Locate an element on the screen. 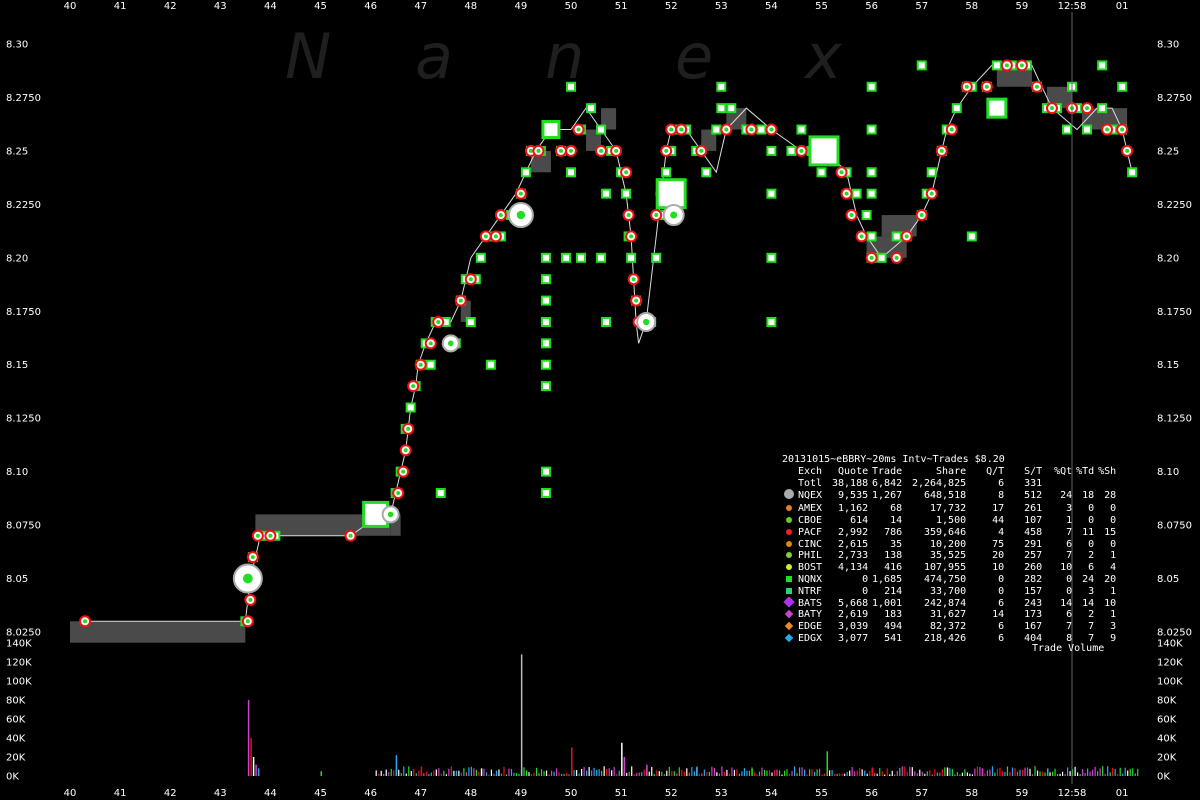  x-tick-label: 48 is located at coordinates (470, 793).